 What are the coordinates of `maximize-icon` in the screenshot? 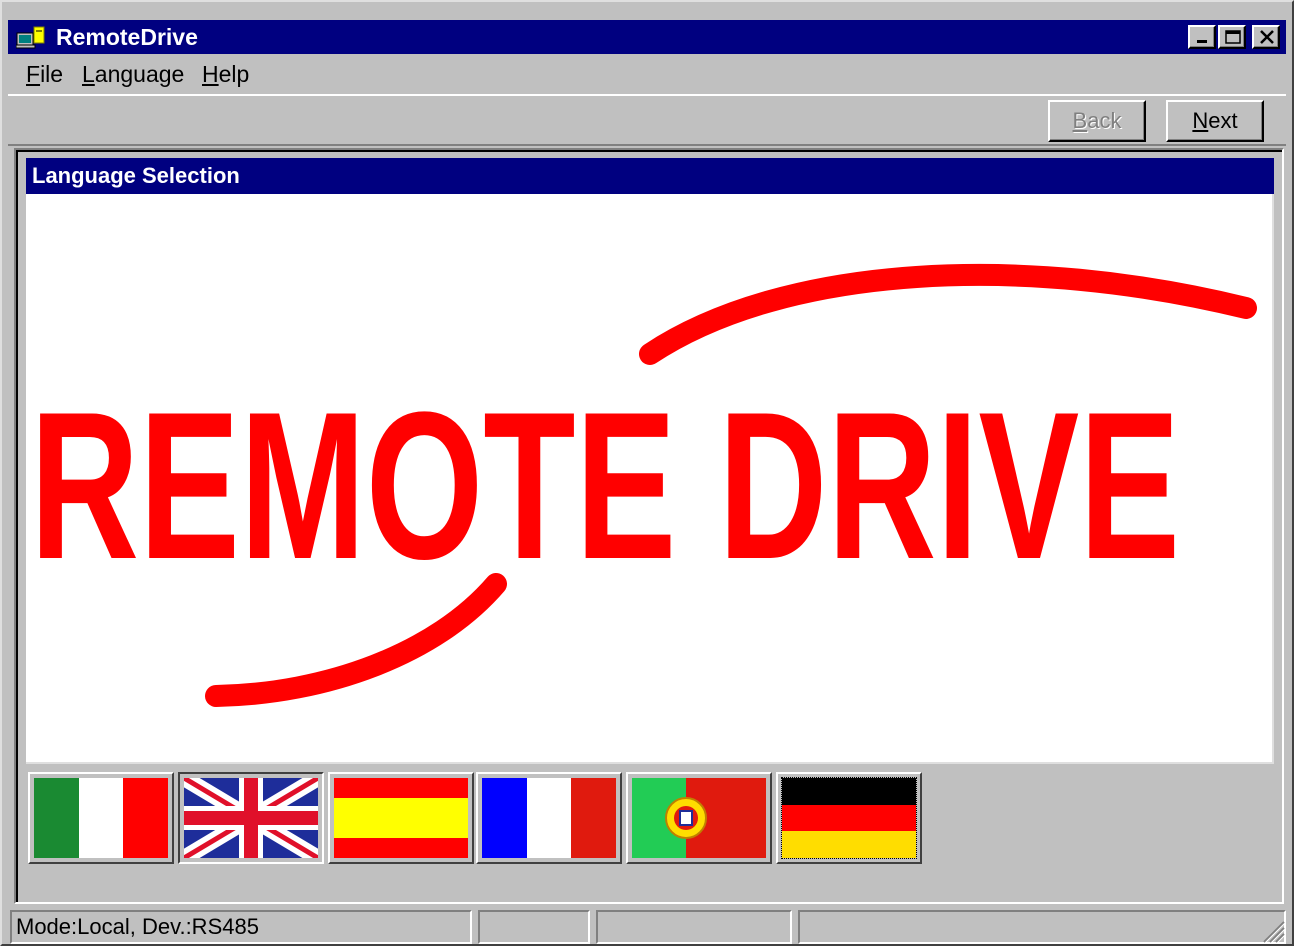 It's located at (1233, 37).